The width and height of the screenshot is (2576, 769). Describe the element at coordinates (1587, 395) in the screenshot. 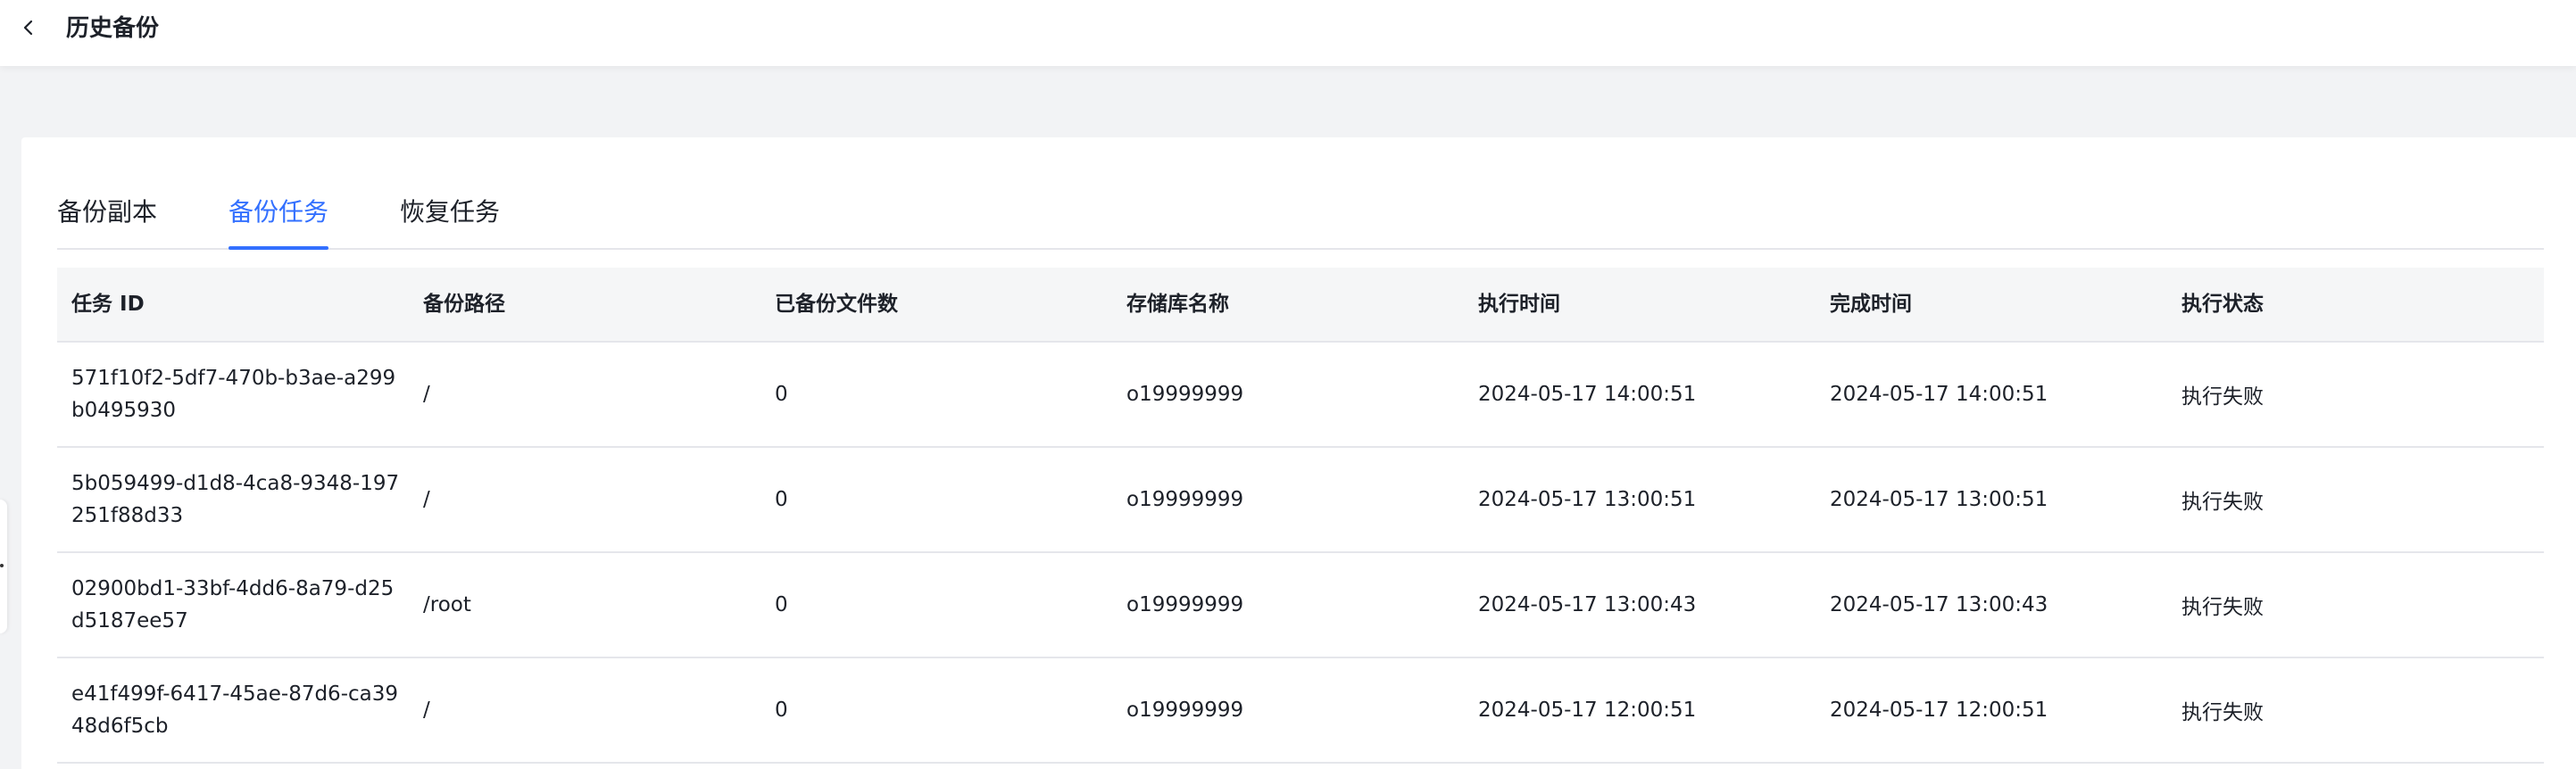

I see `start-time-cell: 2024-05-17 14:00:51` at that location.